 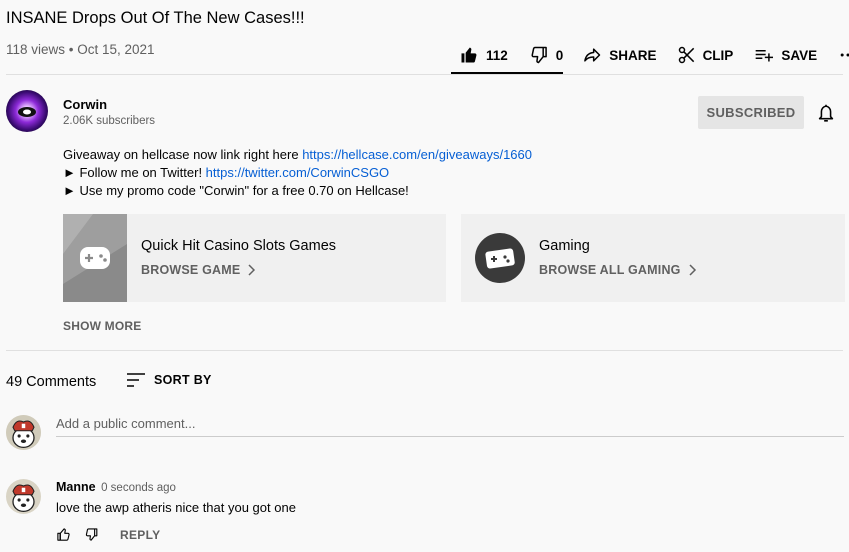 What do you see at coordinates (686, 55) in the screenshot?
I see `scissors-icon` at bounding box center [686, 55].